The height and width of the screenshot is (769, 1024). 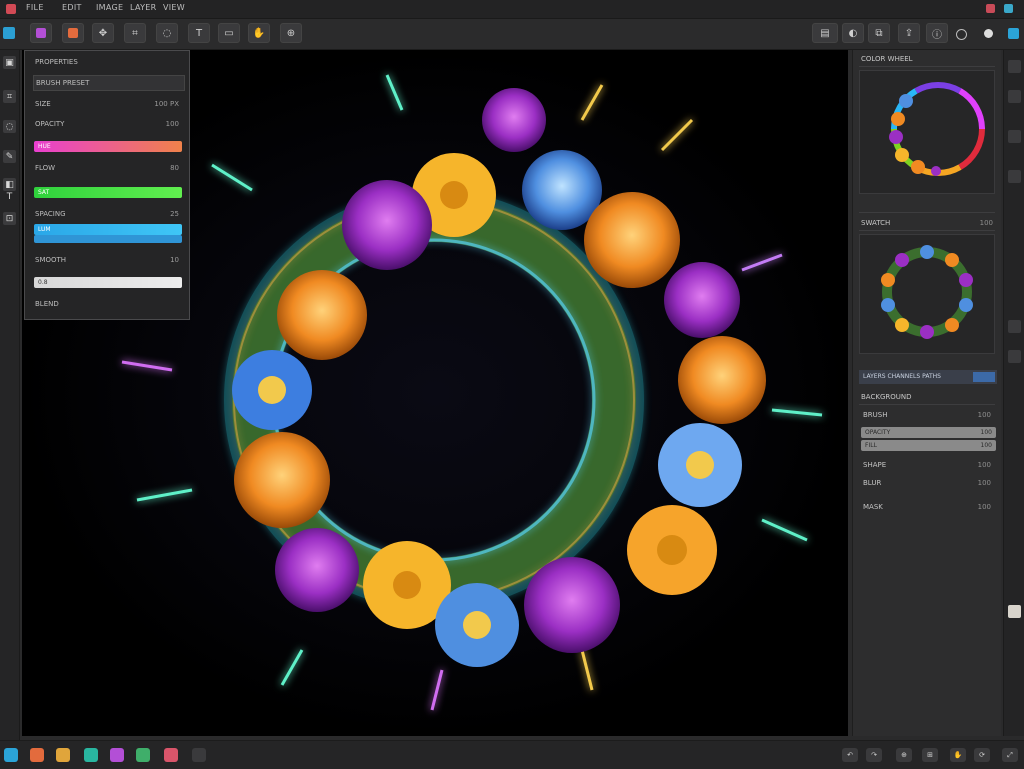 I want to click on blend-row: BLEND, so click(x=108, y=304).